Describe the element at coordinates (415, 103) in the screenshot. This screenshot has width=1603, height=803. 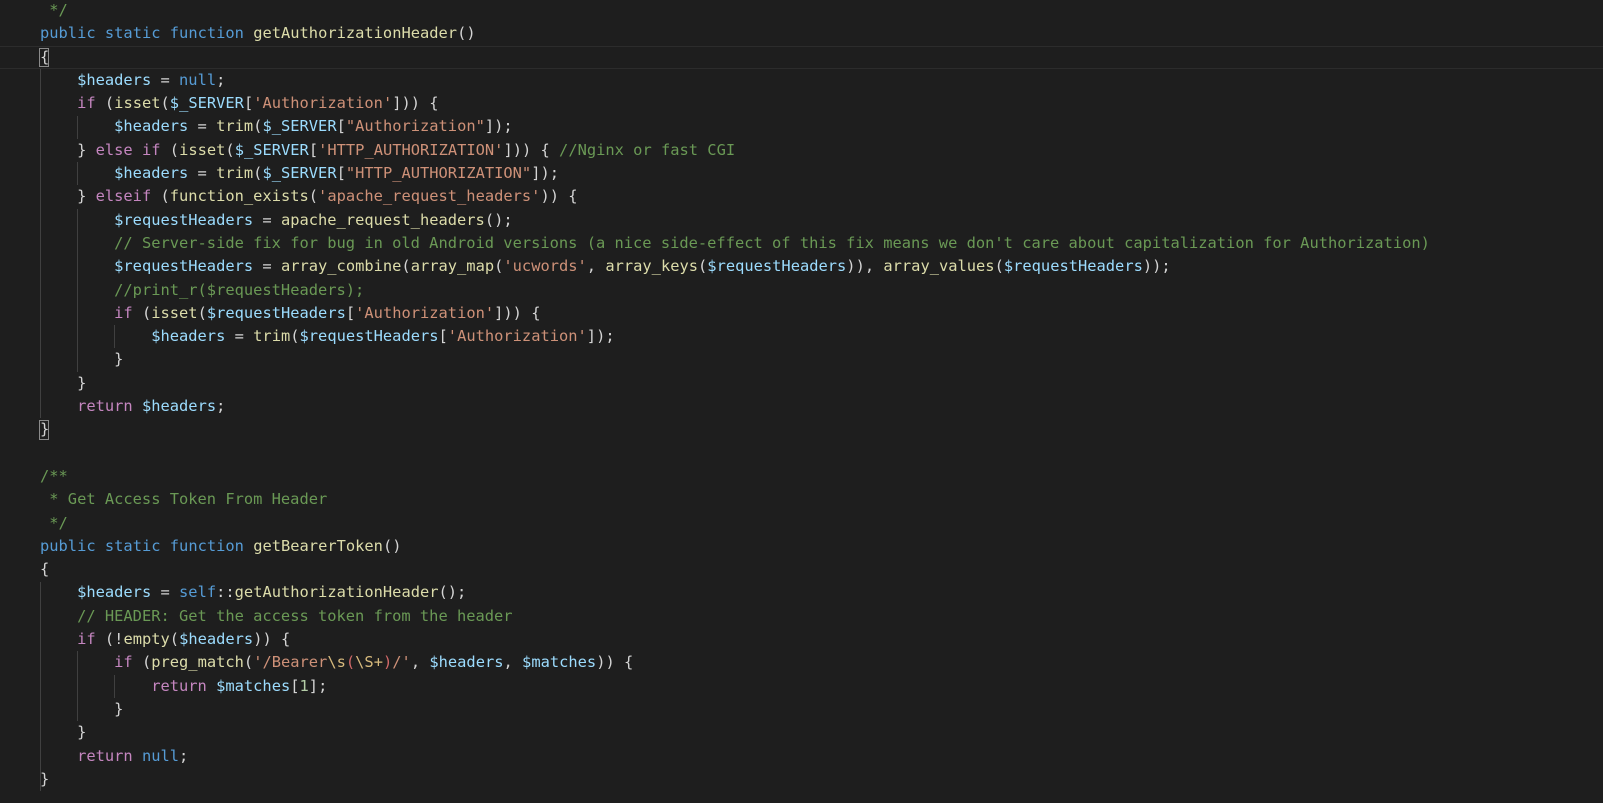
I see `code-token: ])) {` at that location.